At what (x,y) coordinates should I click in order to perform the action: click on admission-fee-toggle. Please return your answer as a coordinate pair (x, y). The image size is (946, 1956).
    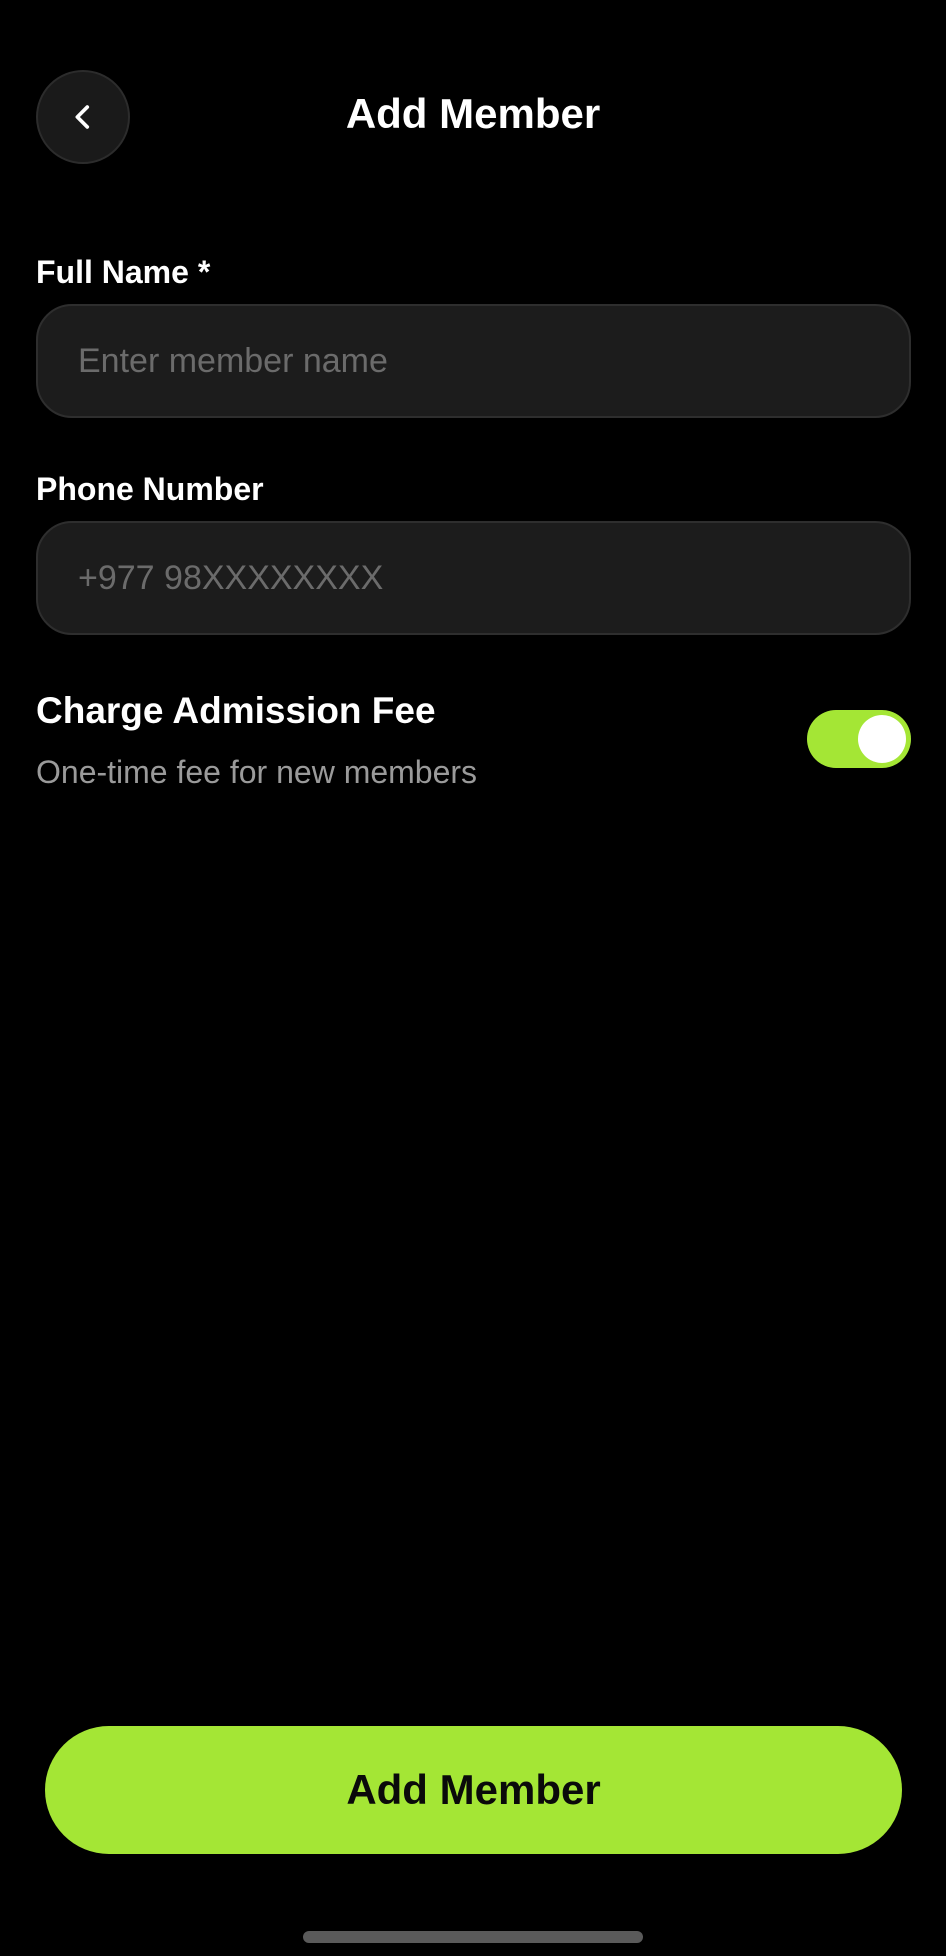
    Looking at the image, I should click on (859, 739).